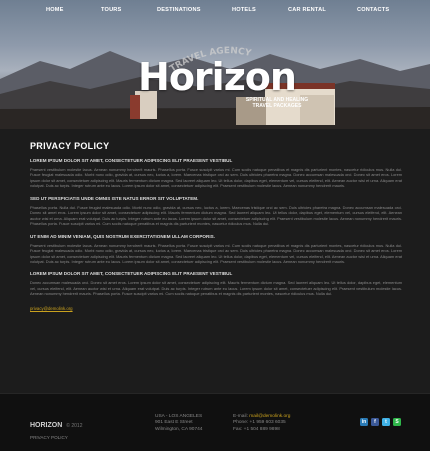 Image resolution: width=430 pixels, height=451 pixels. I want to click on footer-logo: HORIZON, so click(46, 425).